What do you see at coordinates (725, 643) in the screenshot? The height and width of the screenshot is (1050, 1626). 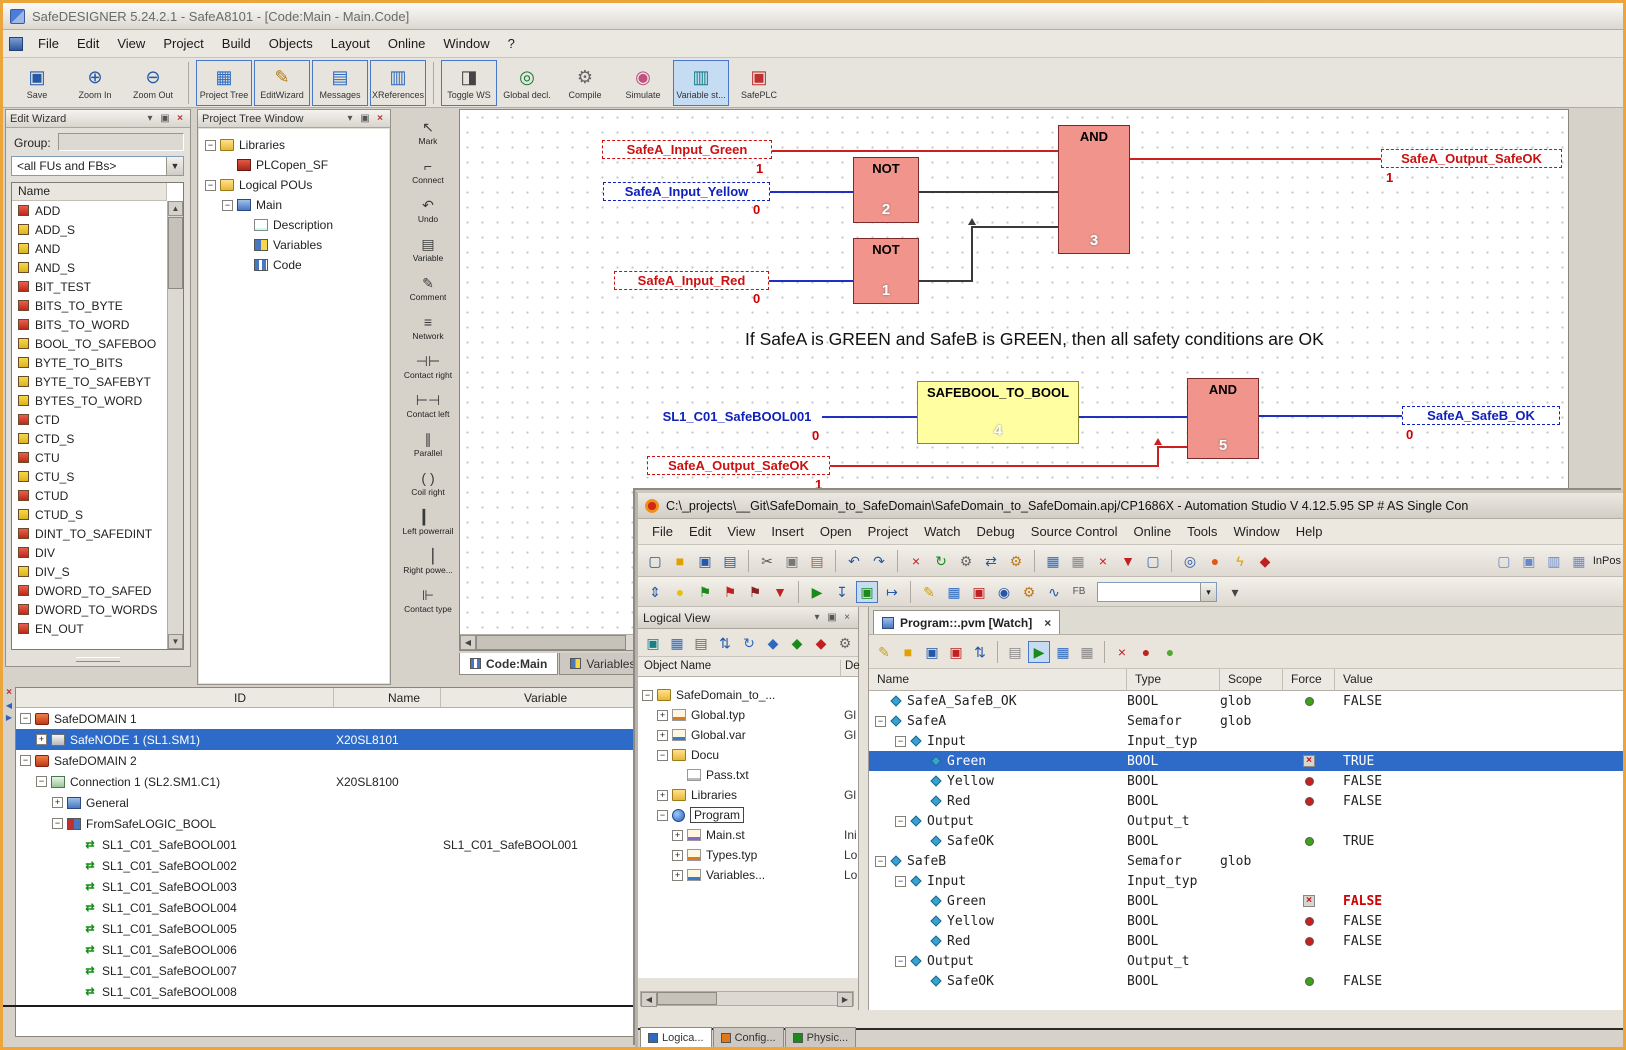 I see `sort-button: ⇅` at bounding box center [725, 643].